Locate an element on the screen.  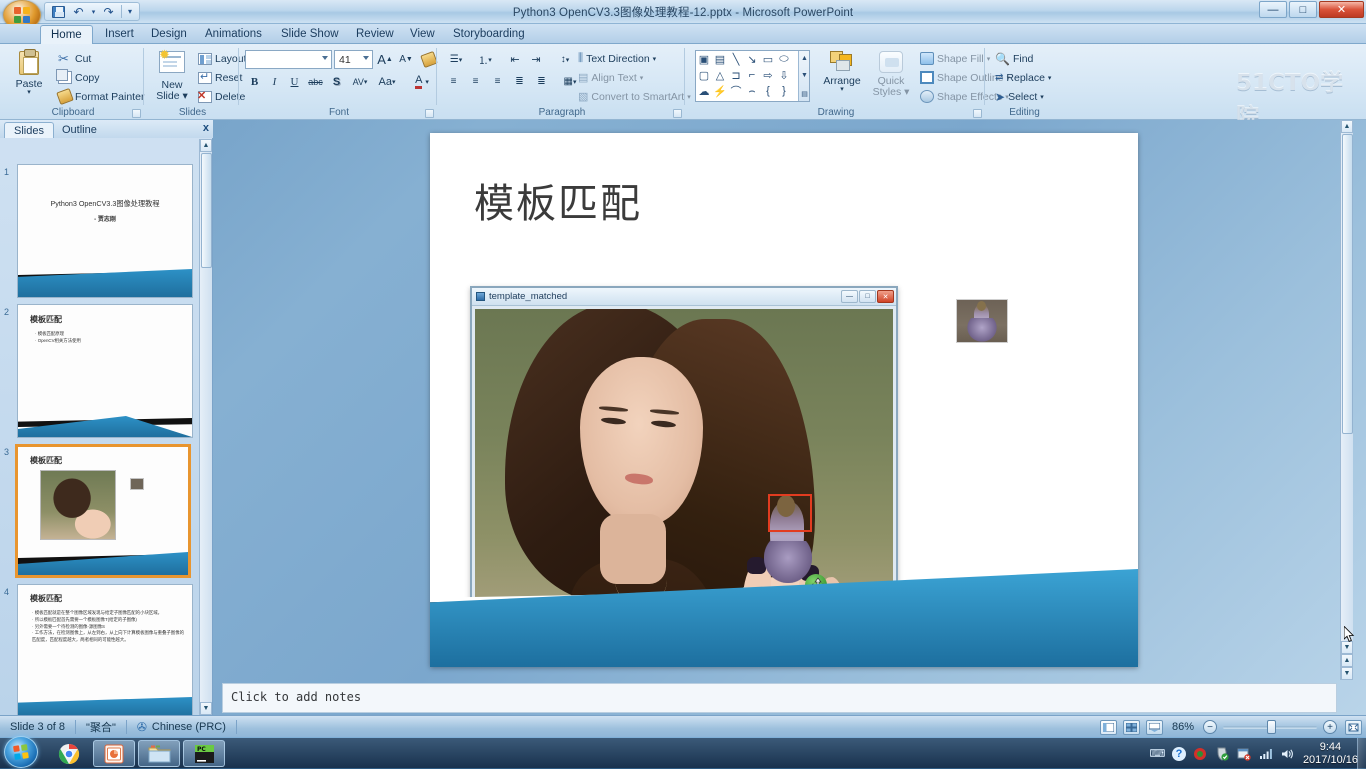
shapes-gallery-scrollbar: ▲ ▼ ▤ is located at coordinates (803, 76).